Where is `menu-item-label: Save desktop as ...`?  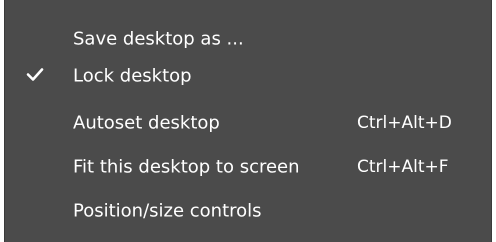 menu-item-label: Save desktop as ... is located at coordinates (158, 39).